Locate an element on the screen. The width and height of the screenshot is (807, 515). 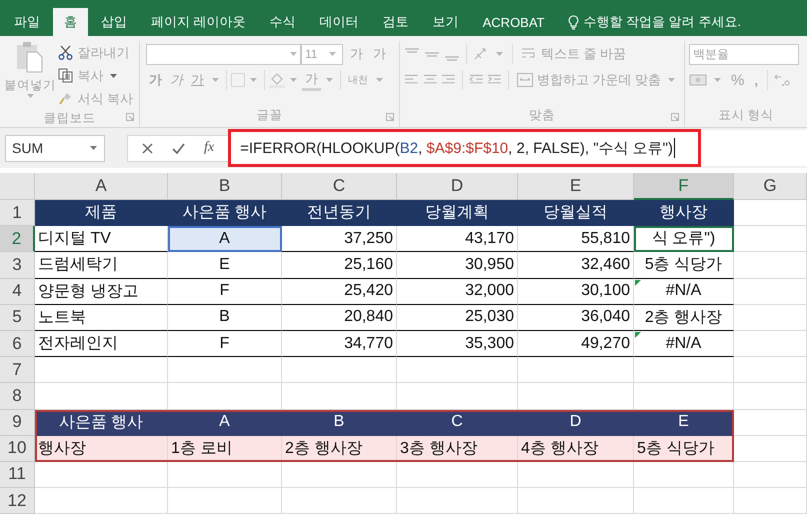
table-cell: 노트북 is located at coordinates (101, 317).